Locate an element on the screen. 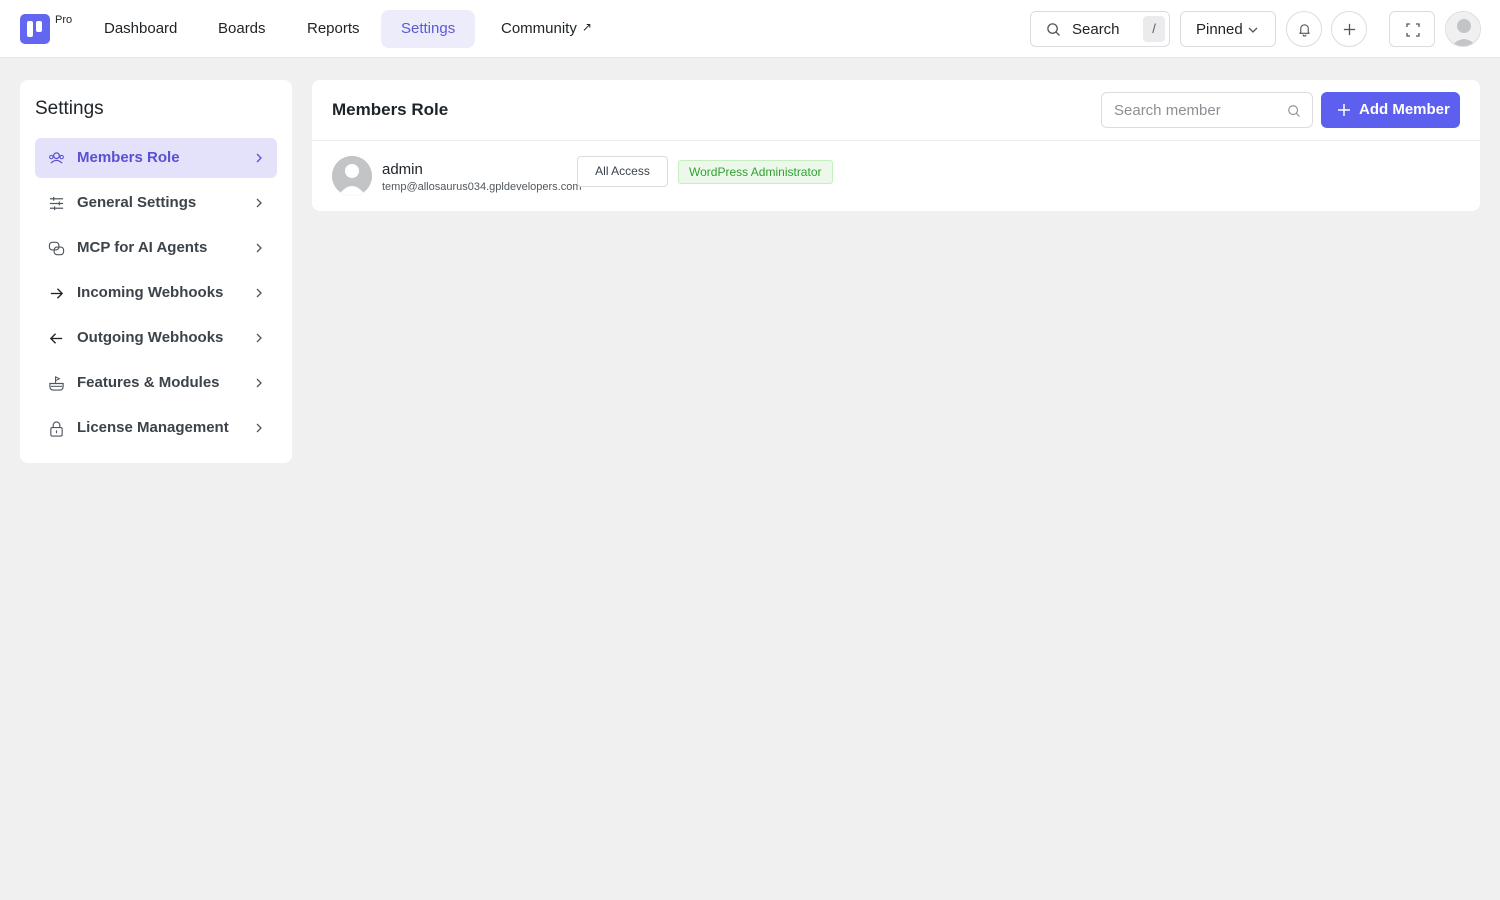 This screenshot has height=900, width=1500. nav-settings: Settings is located at coordinates (428, 29).